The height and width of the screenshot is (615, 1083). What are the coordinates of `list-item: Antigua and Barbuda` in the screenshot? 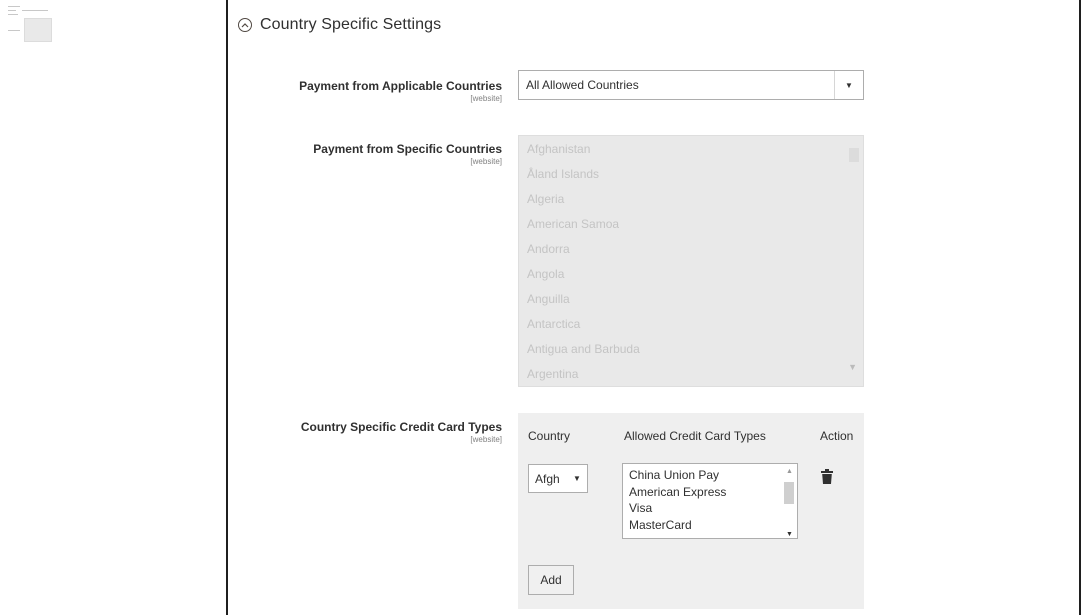 It's located at (583, 349).